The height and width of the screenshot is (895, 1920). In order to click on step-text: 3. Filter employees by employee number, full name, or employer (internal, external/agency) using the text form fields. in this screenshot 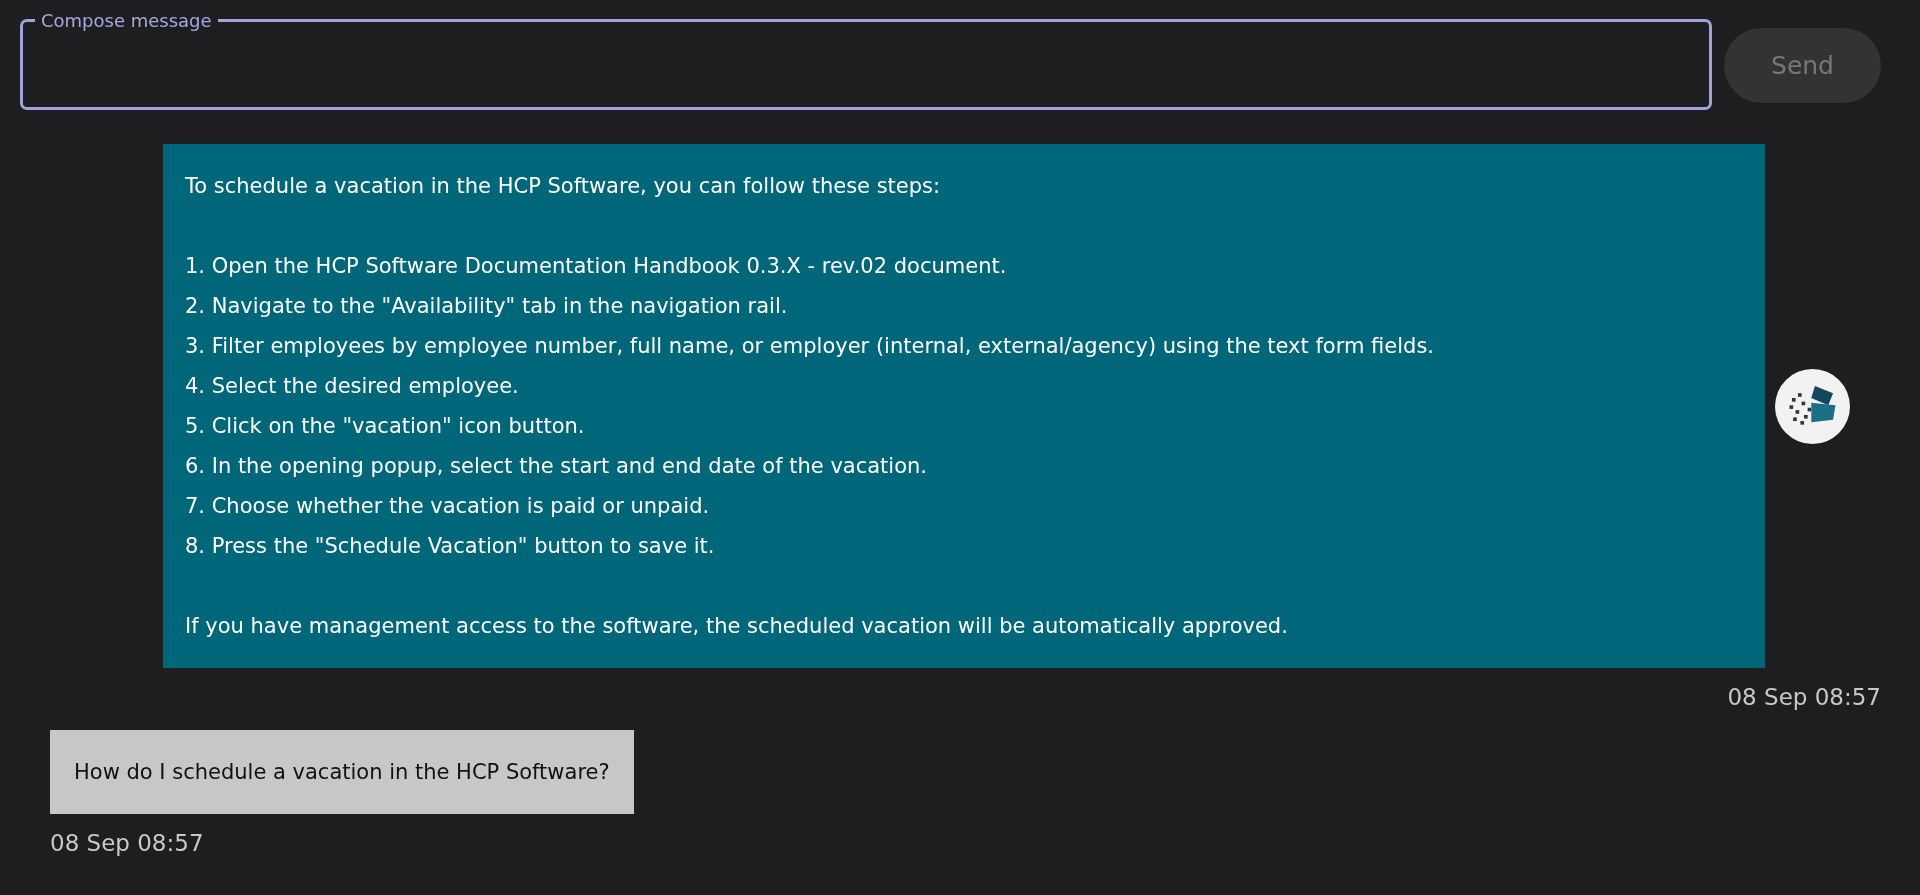, I will do `click(810, 346)`.